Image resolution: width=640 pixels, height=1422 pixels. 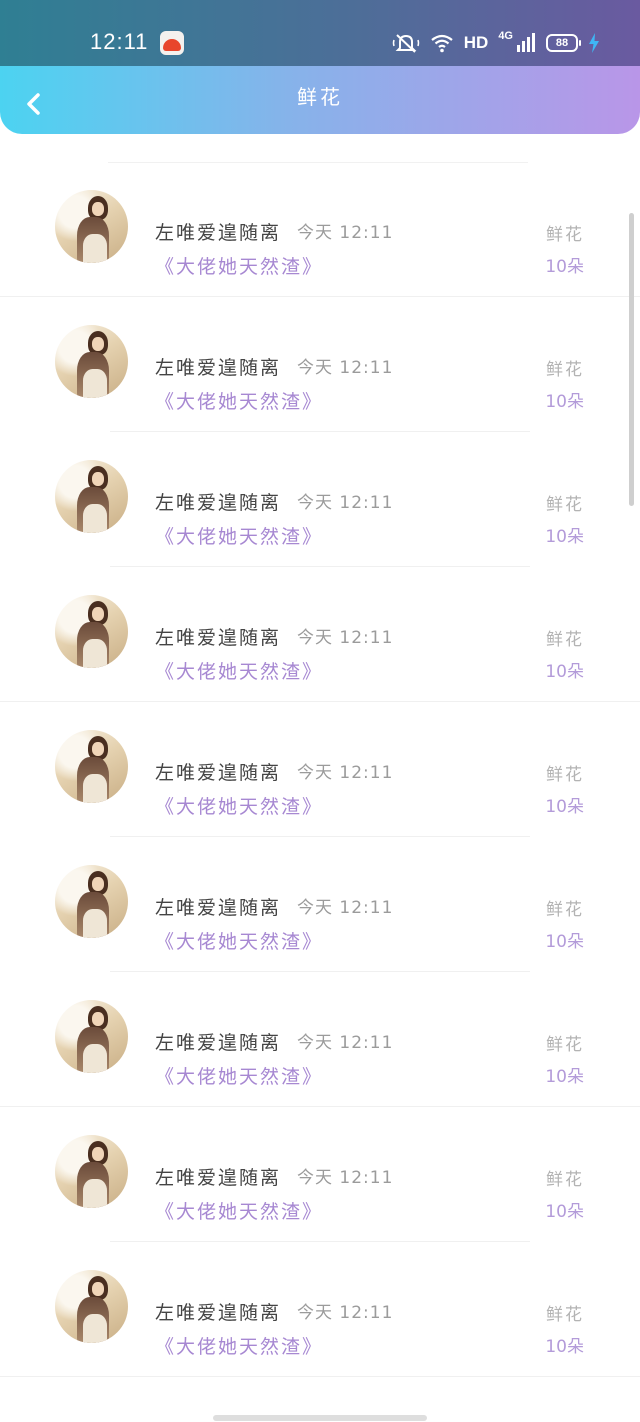 What do you see at coordinates (119, 41) in the screenshot?
I see `status-time: 12:11` at bounding box center [119, 41].